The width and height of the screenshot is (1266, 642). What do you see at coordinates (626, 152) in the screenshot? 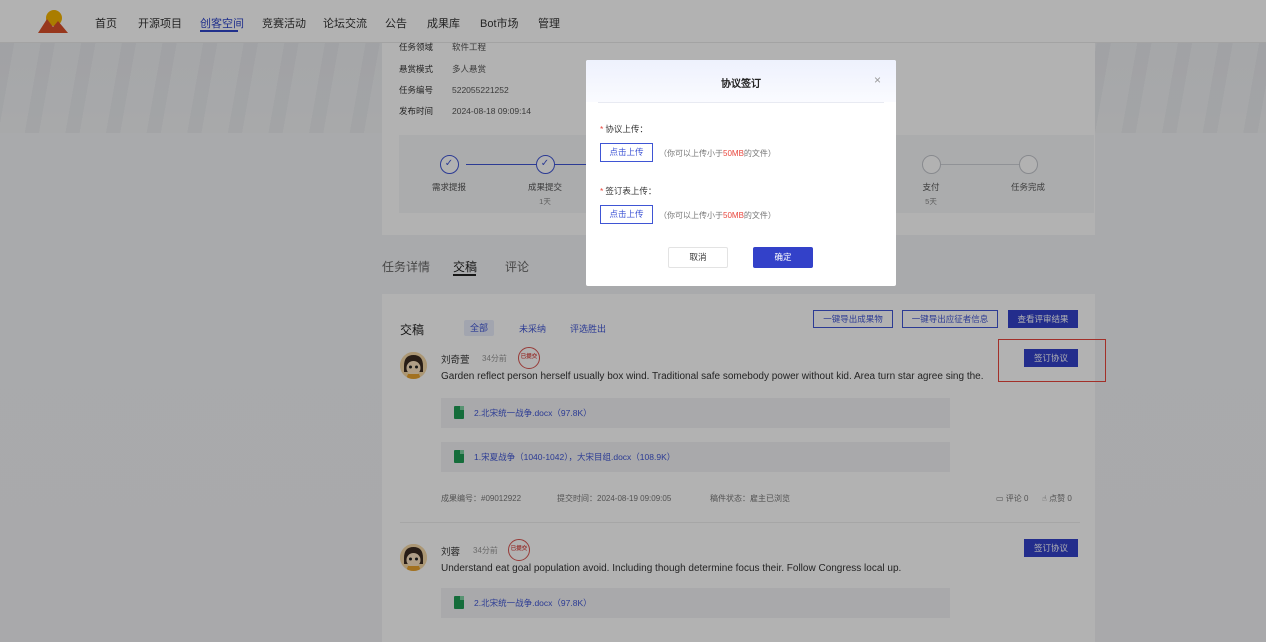
I see `agreement-upload-button: 点击上传` at bounding box center [626, 152].